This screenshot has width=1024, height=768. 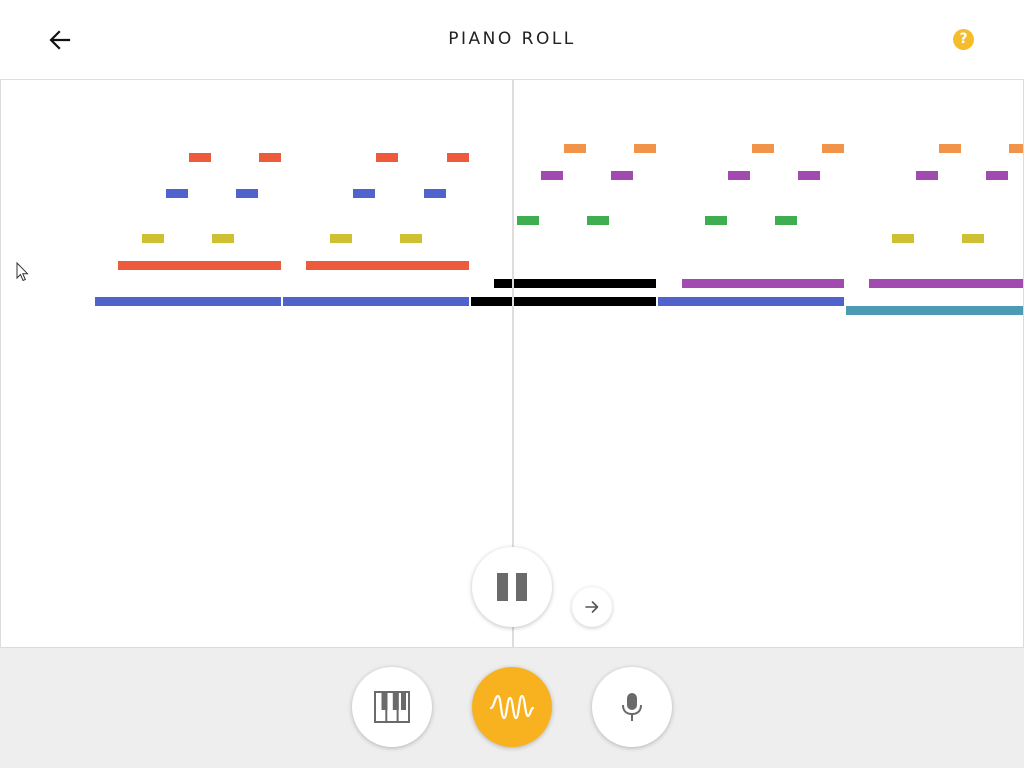 I want to click on pause-button, so click(x=512, y=587).